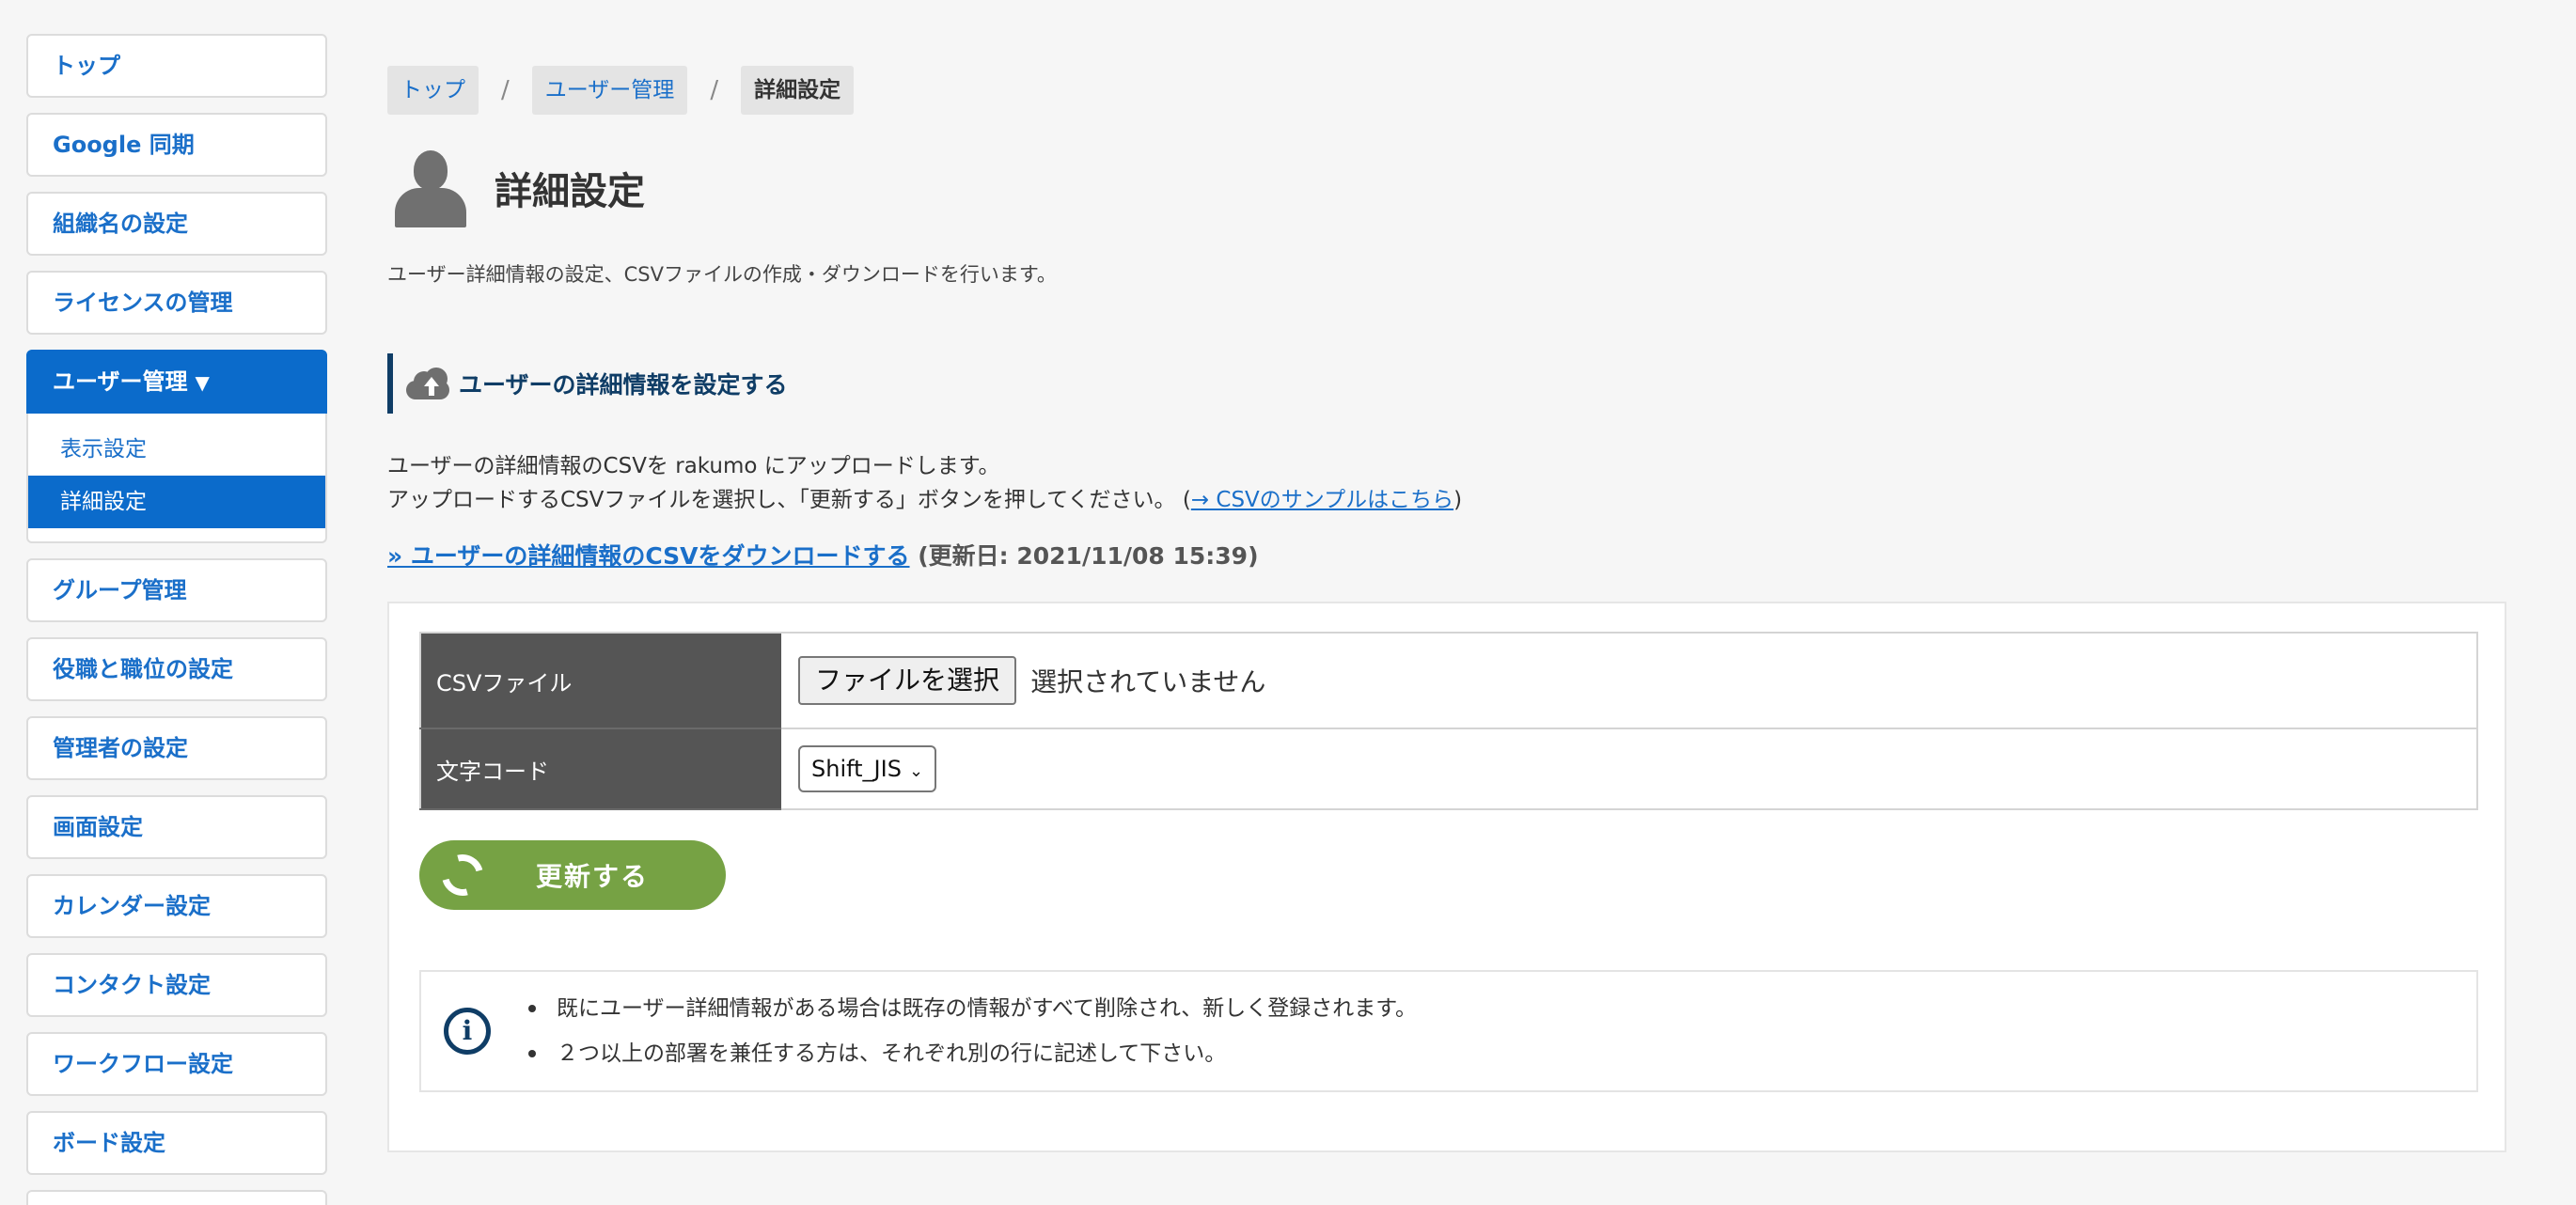  I want to click on sidebar-item-screen-settings: 画面設定, so click(177, 827).